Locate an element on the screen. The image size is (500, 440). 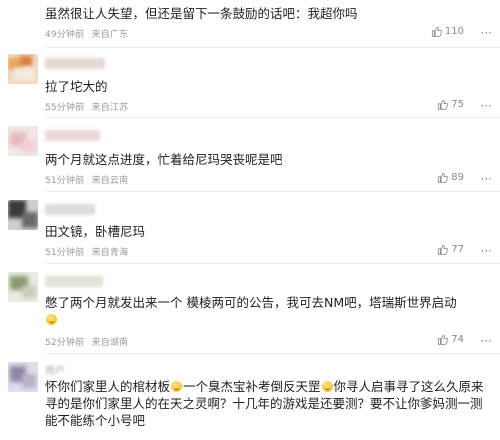
comment-meta: 55分钟前 来自江苏 is located at coordinates (86, 106).